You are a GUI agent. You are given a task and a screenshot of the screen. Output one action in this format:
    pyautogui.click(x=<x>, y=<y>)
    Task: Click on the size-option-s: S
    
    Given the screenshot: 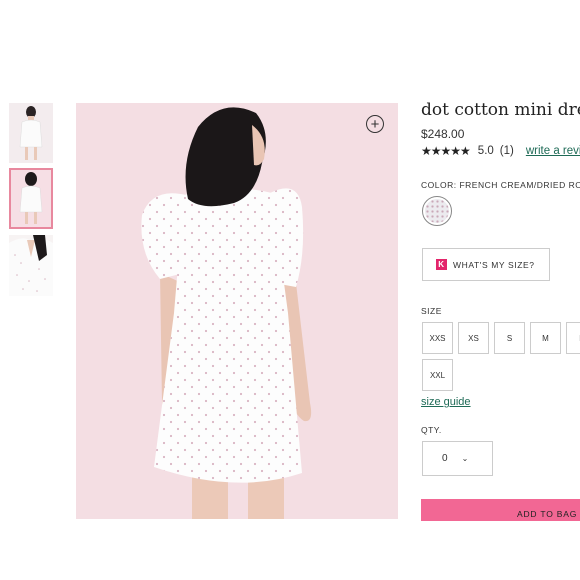 What is the action you would take?
    pyautogui.click(x=509, y=338)
    